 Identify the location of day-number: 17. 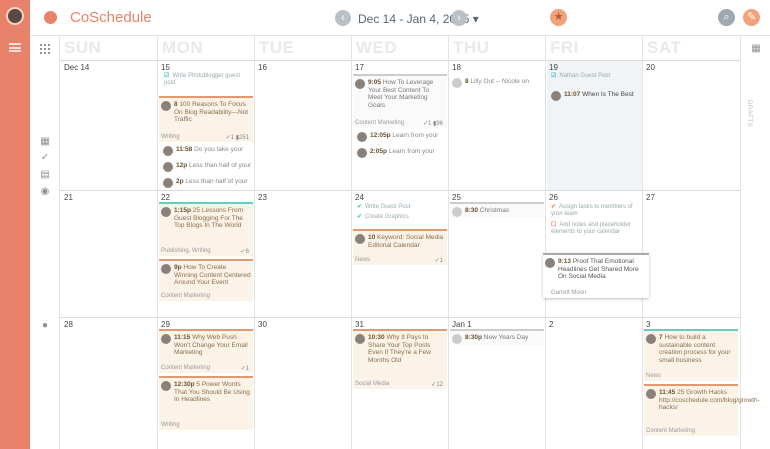
(359, 67).